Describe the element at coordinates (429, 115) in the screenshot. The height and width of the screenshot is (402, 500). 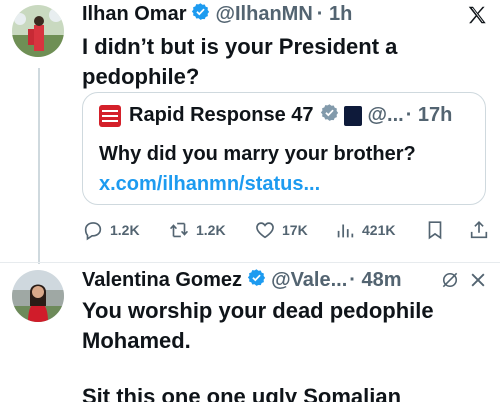
I see `quoted-timestamp: · 17h` at that location.